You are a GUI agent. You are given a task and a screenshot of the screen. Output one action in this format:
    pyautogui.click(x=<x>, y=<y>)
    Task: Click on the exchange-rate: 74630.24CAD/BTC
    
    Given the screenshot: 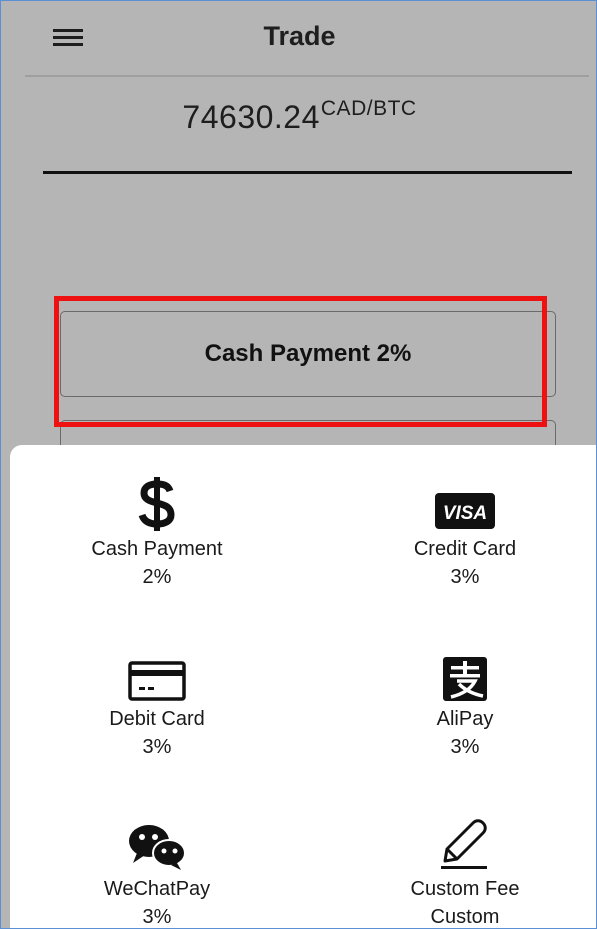 What is the action you would take?
    pyautogui.click(x=298, y=116)
    